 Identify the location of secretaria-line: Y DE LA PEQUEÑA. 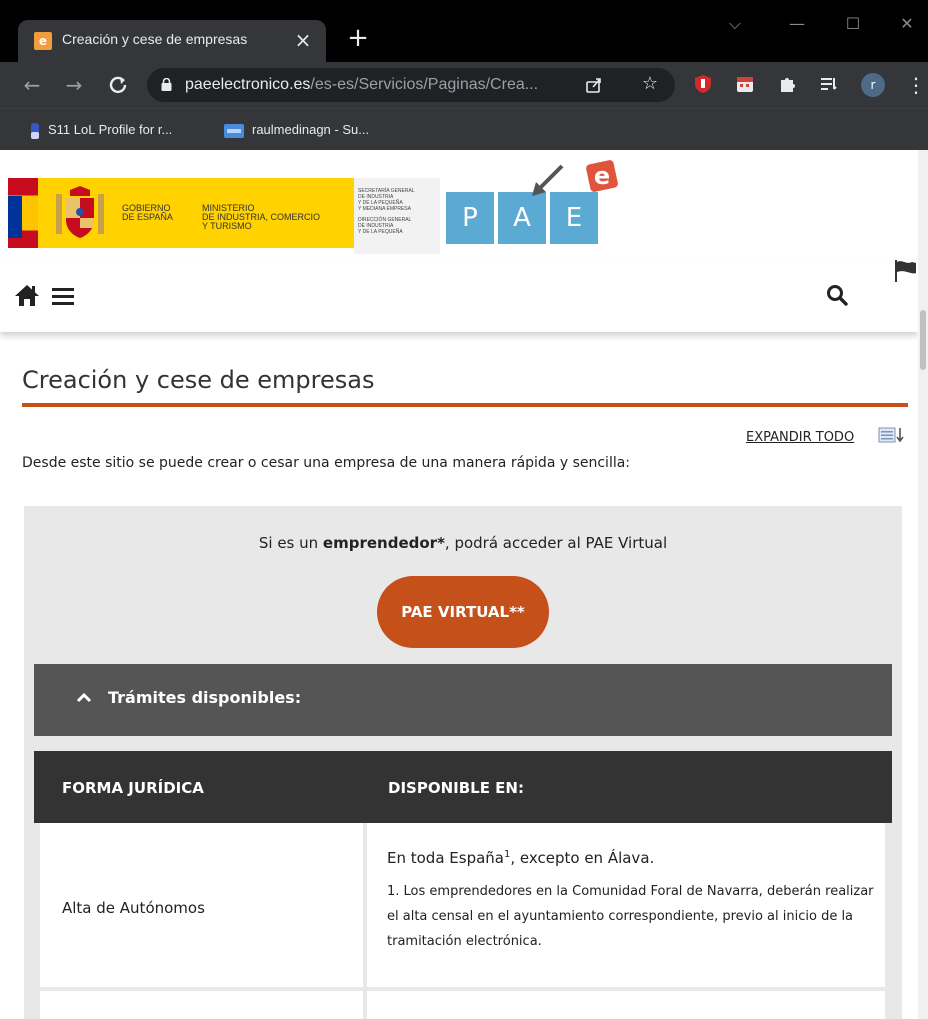
(380, 232).